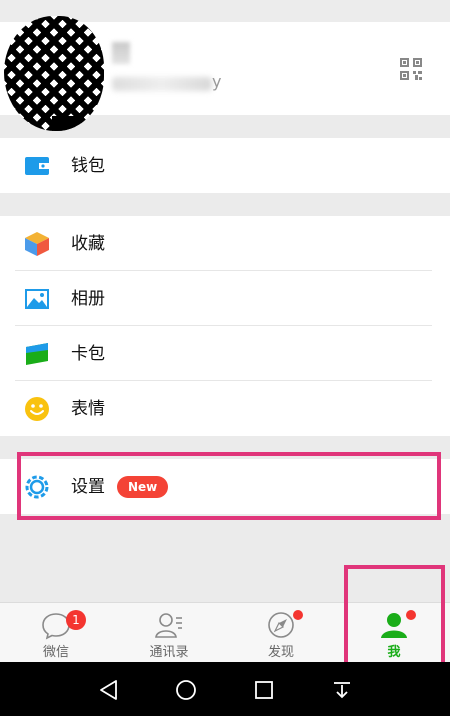 The height and width of the screenshot is (716, 450). I want to click on tab-label: 发现, so click(280, 652).